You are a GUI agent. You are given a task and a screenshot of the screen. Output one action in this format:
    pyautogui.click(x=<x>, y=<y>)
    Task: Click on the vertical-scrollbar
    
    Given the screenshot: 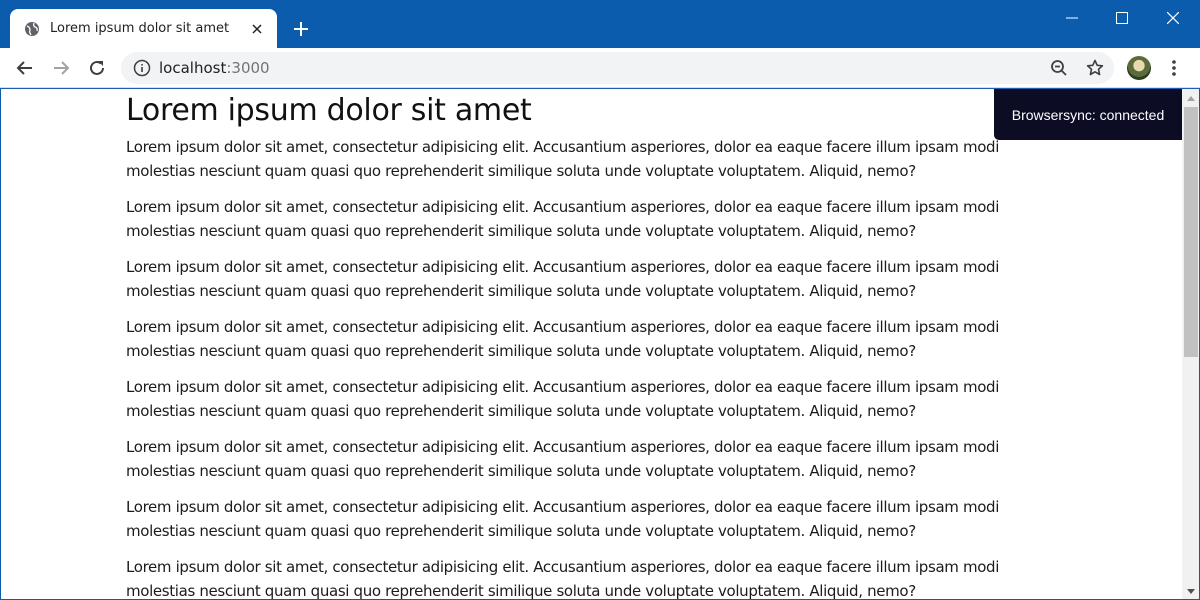 What is the action you would take?
    pyautogui.click(x=1190, y=344)
    